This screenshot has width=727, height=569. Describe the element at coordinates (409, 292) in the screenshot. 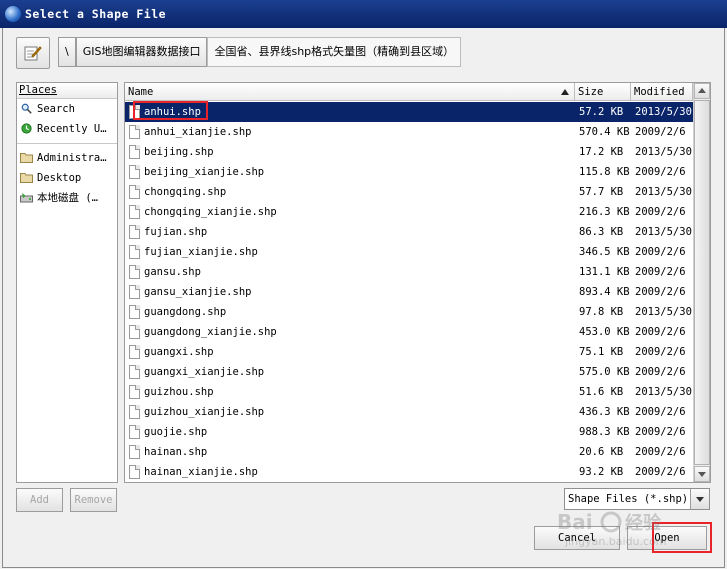

I see `file-row: gansu_xianjie.shp 893.4 KB 2009/2/6` at that location.